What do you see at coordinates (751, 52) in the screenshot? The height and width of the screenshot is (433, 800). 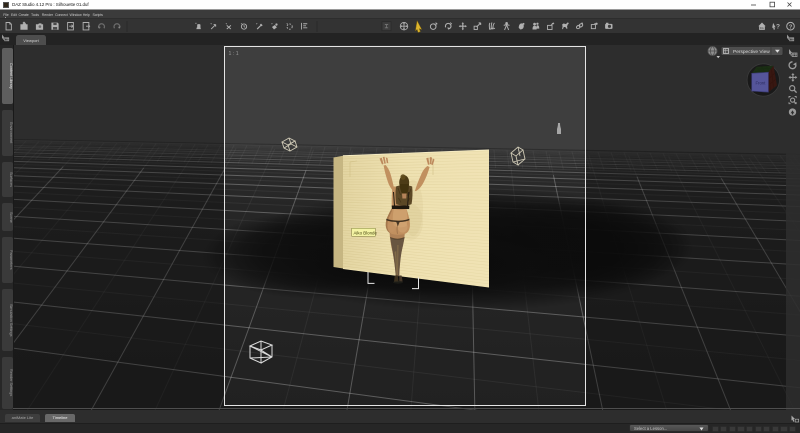 I see `svg-text: Perspective View` at bounding box center [751, 52].